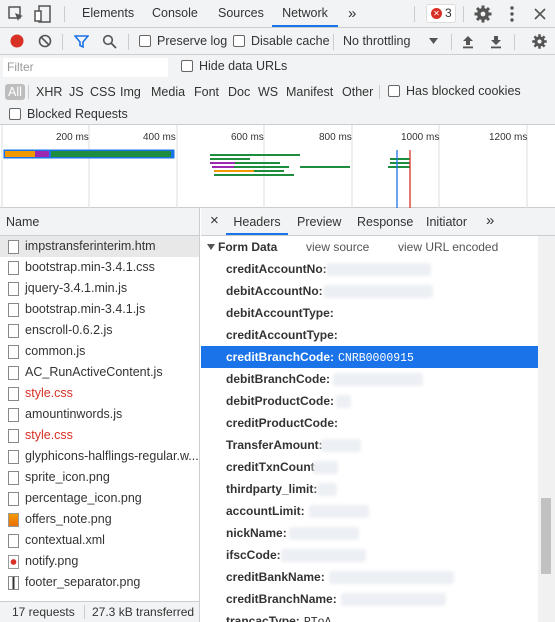  Describe the element at coordinates (42, 154) in the screenshot. I see `request-bar-segment` at that location.